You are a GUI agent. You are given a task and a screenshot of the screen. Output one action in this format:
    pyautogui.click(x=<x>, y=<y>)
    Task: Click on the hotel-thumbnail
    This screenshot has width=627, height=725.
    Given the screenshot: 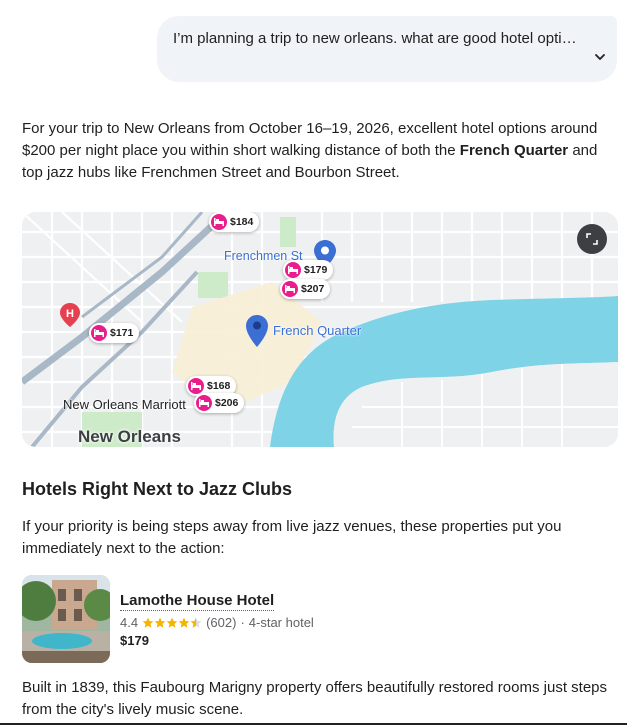 What is the action you would take?
    pyautogui.click(x=66, y=619)
    